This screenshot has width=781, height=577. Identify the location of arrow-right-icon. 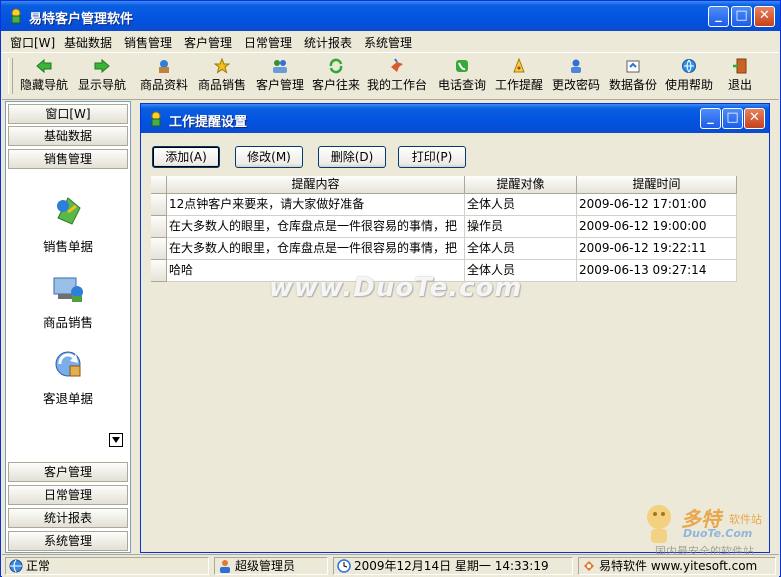
(102, 66).